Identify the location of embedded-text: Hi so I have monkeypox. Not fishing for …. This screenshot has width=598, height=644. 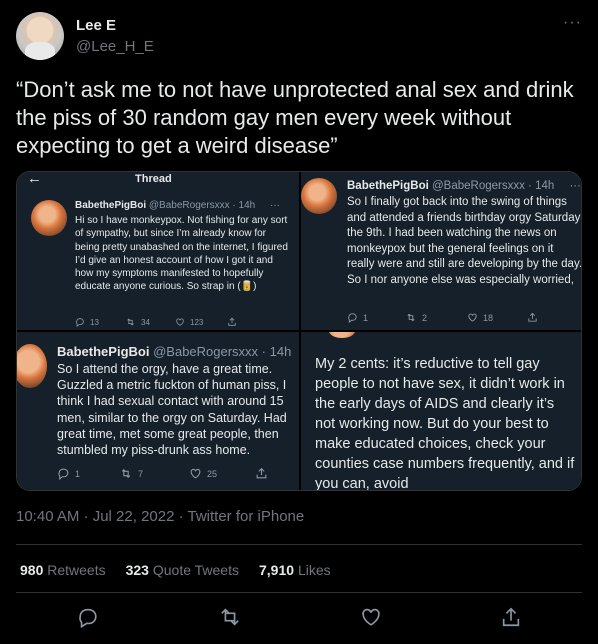
(181, 254).